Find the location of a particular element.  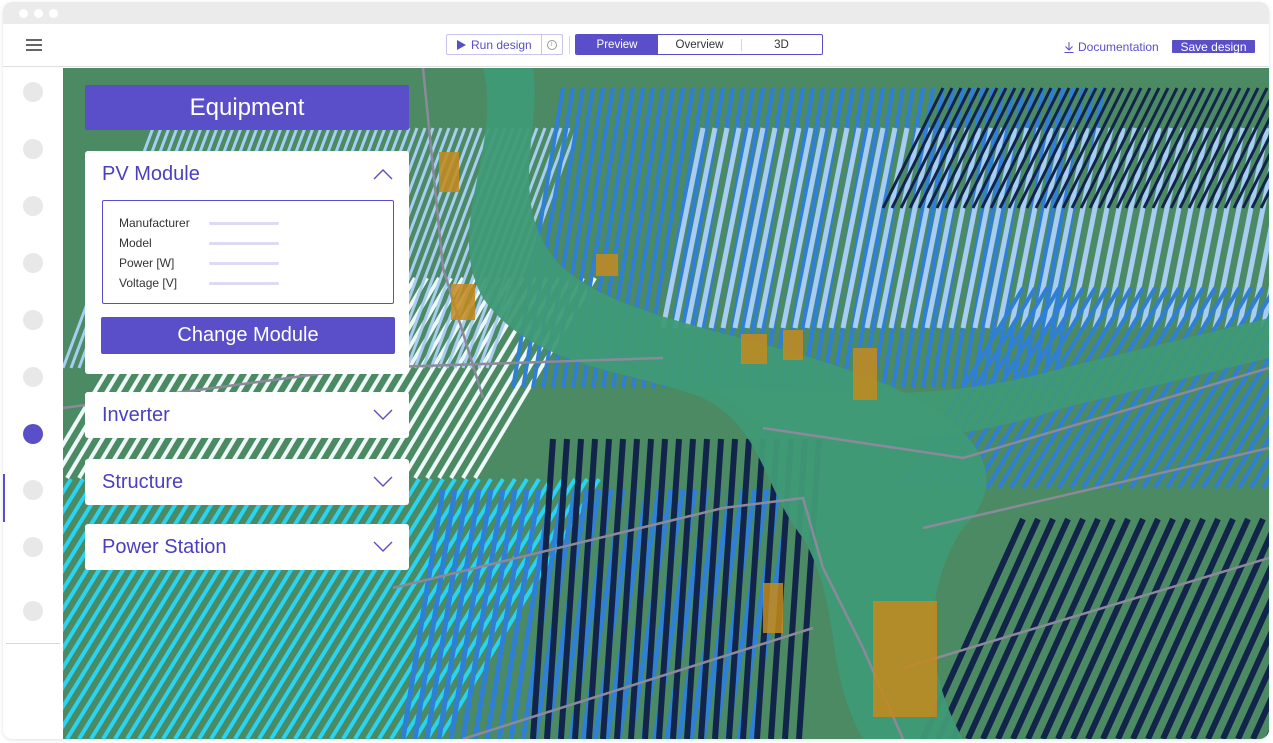

pv-module-header: PV Module is located at coordinates (247, 174).